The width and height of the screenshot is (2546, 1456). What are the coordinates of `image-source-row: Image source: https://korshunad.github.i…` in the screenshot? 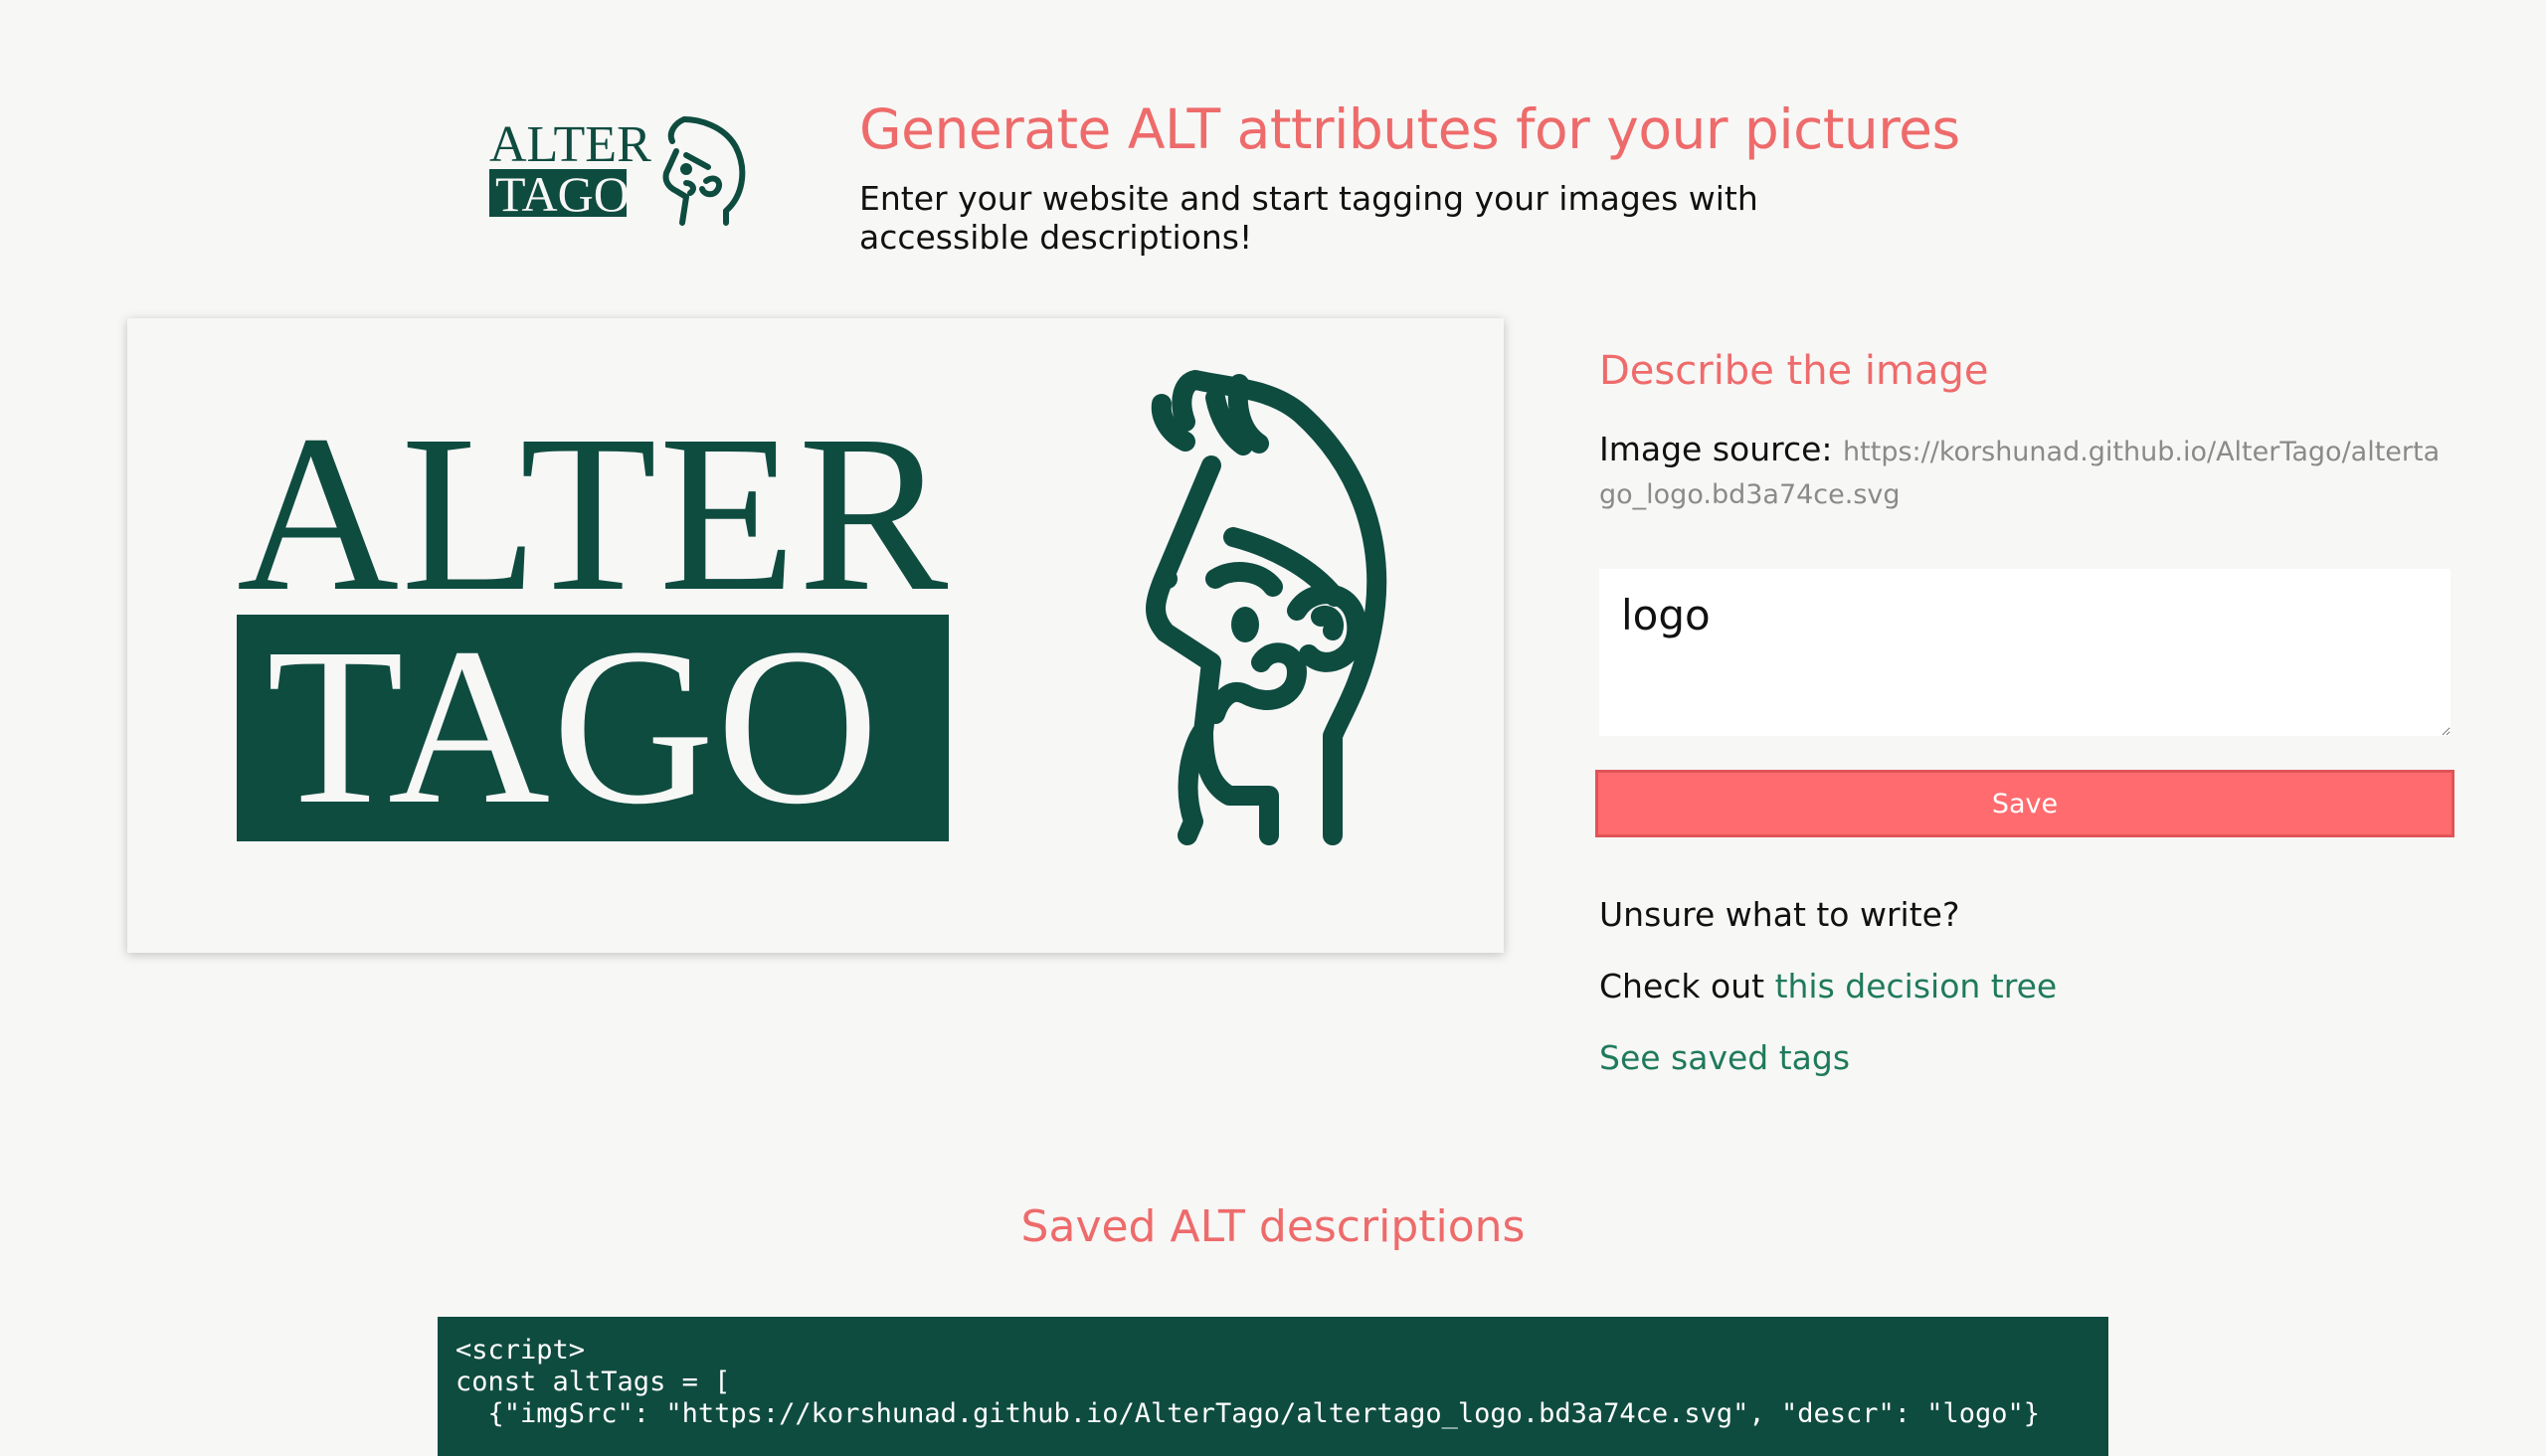 It's located at (2027, 472).